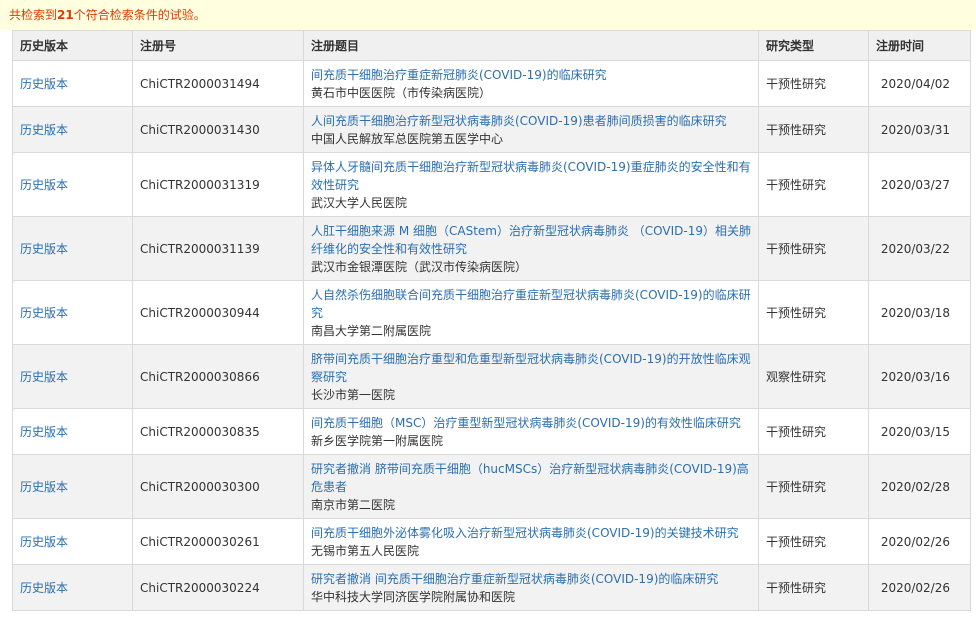  I want to click on notice-suffix: 个符合检索条件的试验。, so click(139, 15).